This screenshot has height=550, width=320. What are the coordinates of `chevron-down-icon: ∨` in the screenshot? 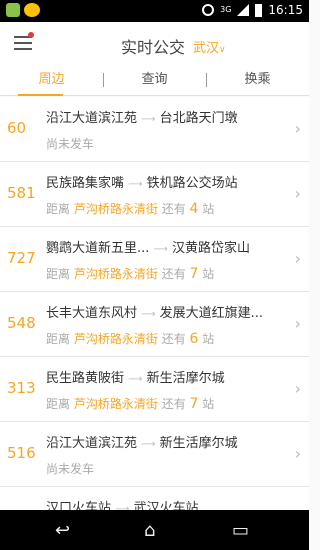 It's located at (222, 50).